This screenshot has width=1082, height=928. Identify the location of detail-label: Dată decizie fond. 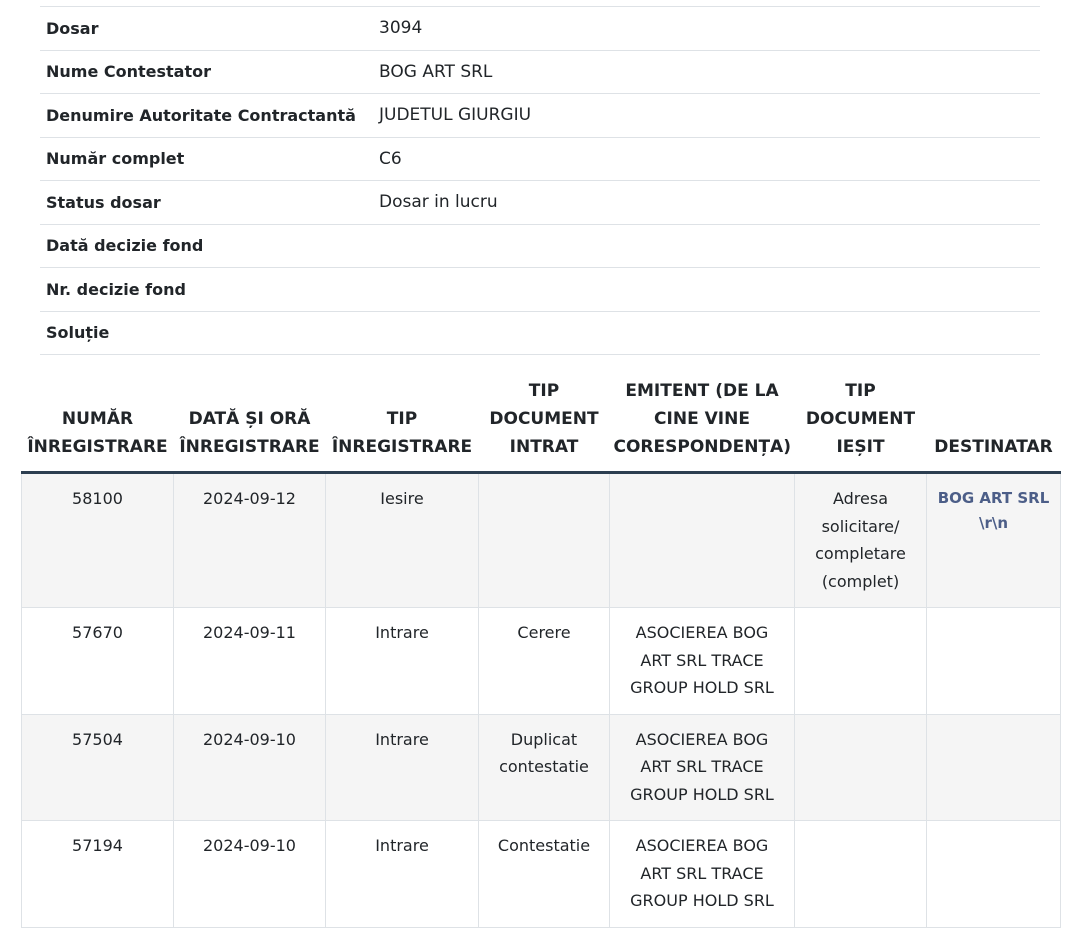
(125, 246).